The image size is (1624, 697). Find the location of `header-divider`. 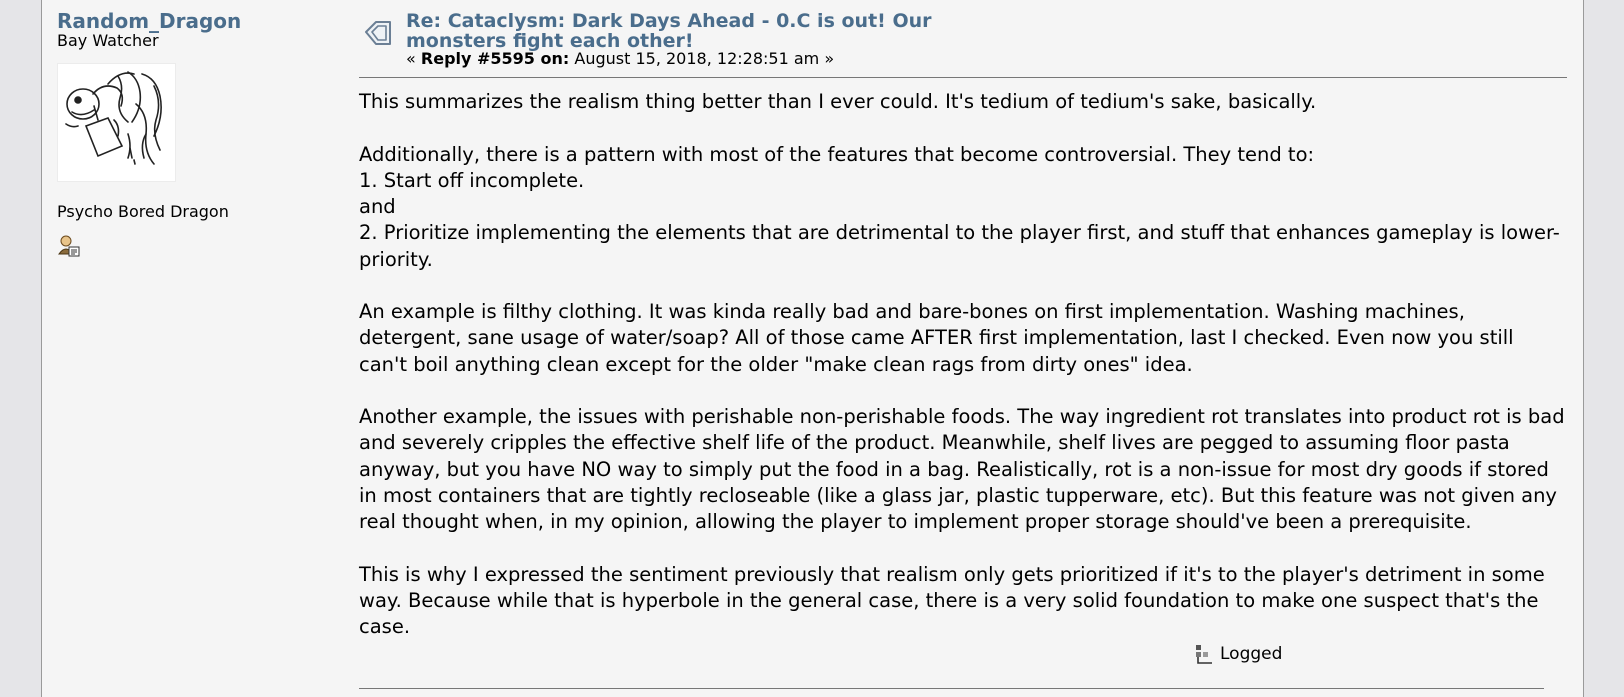

header-divider is located at coordinates (963, 77).